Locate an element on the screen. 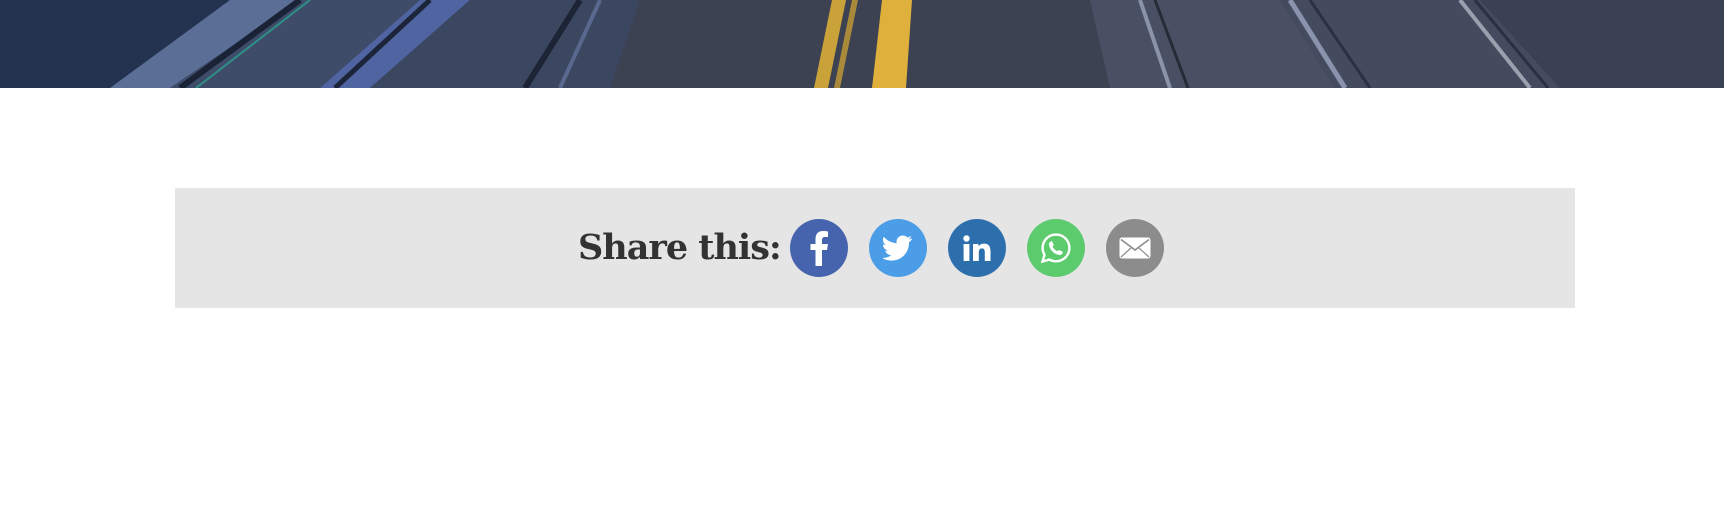 The image size is (1724, 528). whatsapp-share-button is located at coordinates (1056, 248).